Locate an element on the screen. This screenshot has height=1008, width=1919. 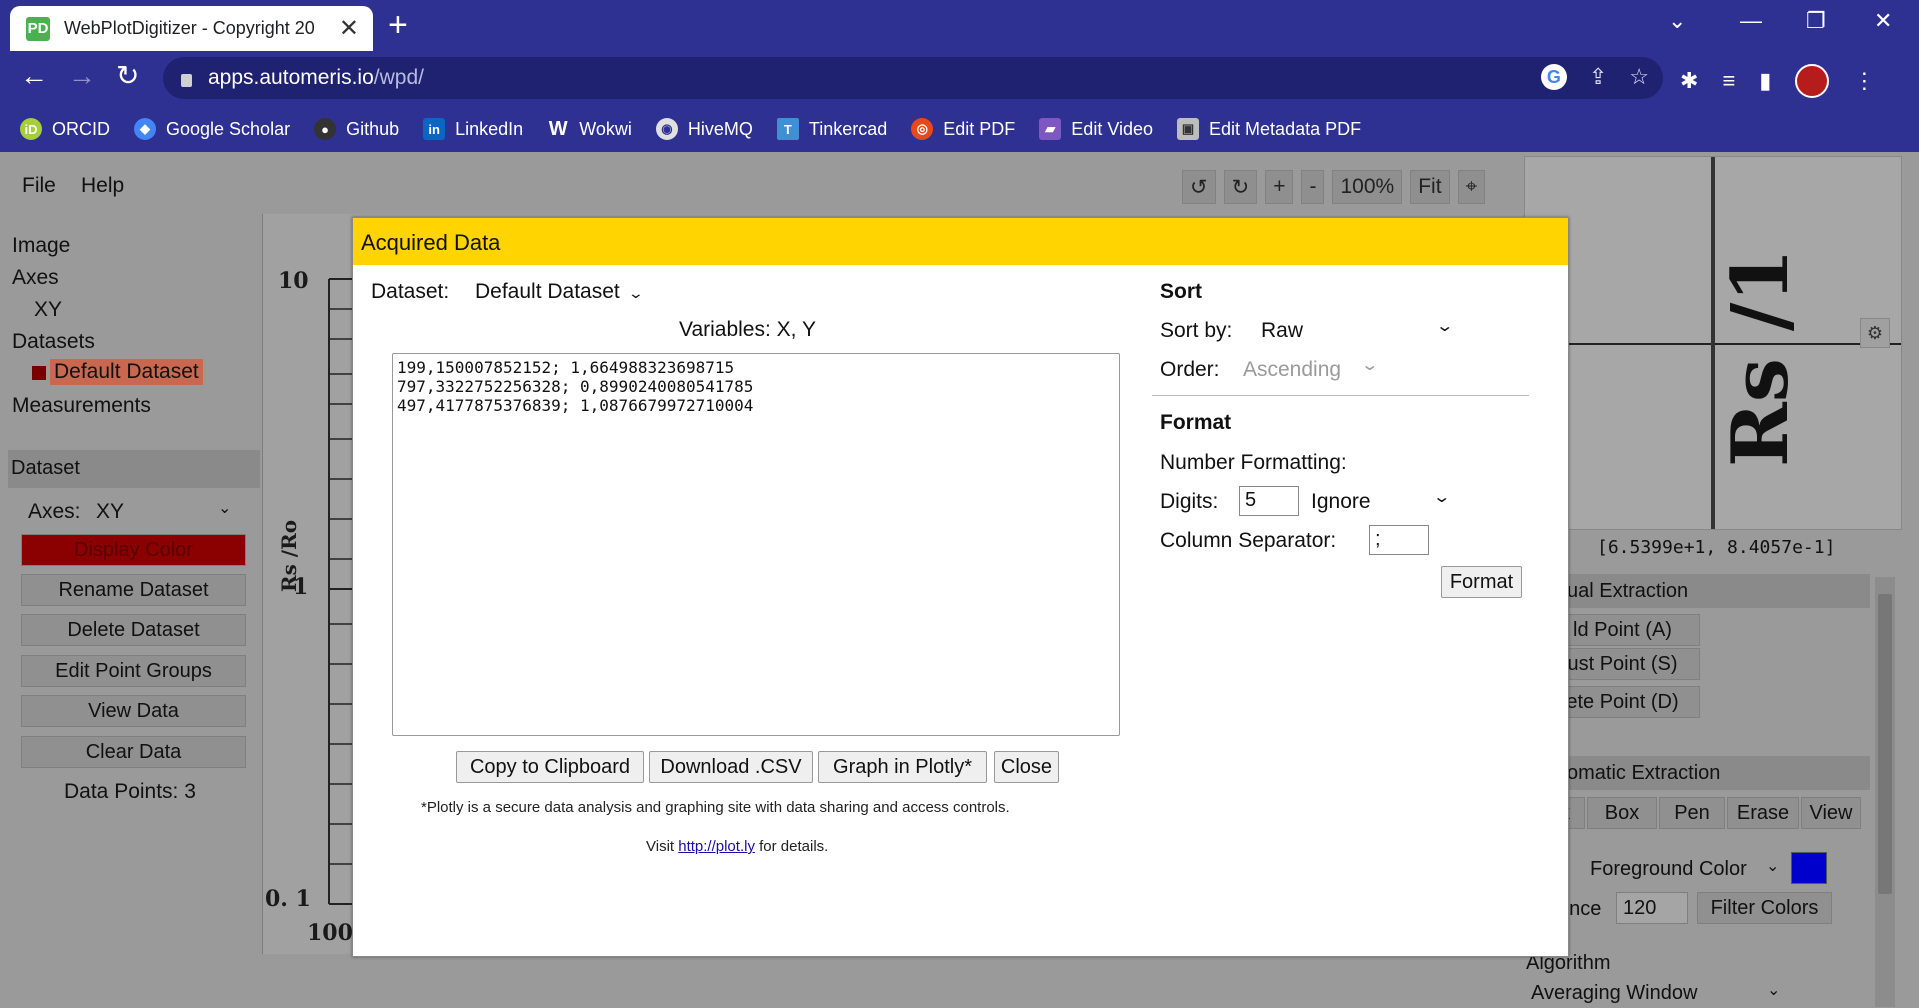
close-button: Close is located at coordinates (1026, 767).